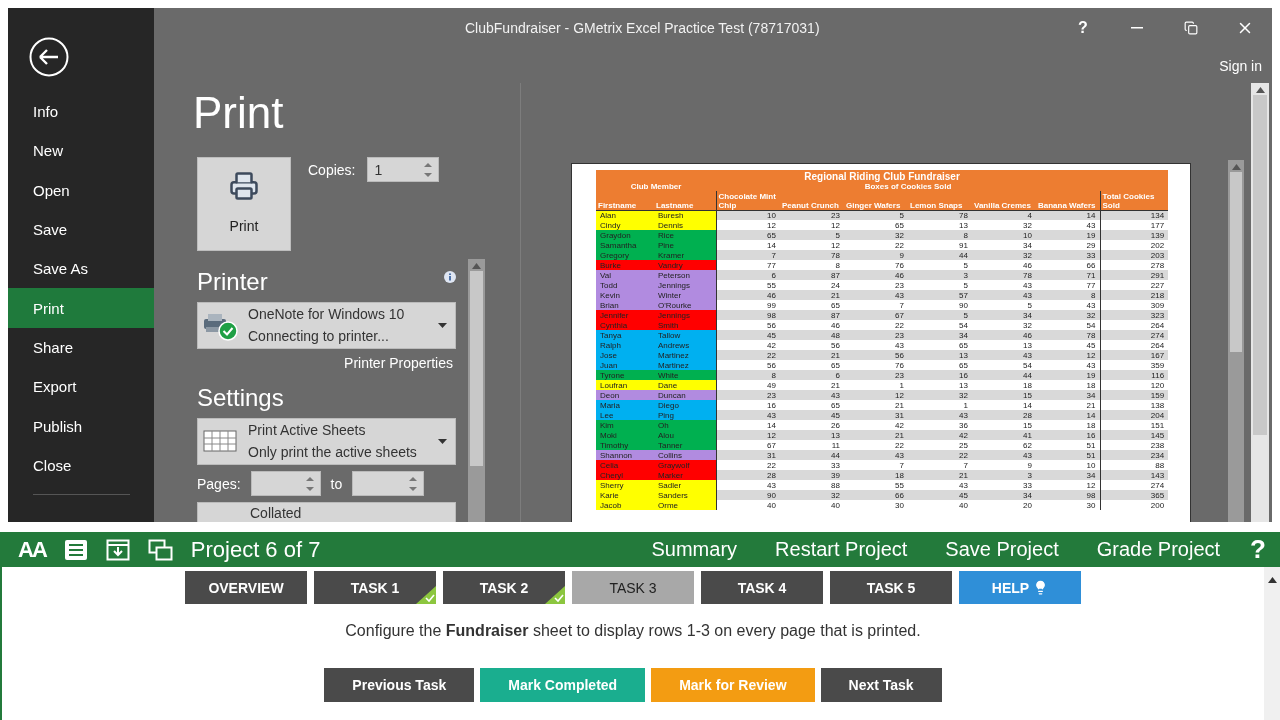  What do you see at coordinates (841, 549) in the screenshot?
I see `toolbar-link: Restart Project` at bounding box center [841, 549].